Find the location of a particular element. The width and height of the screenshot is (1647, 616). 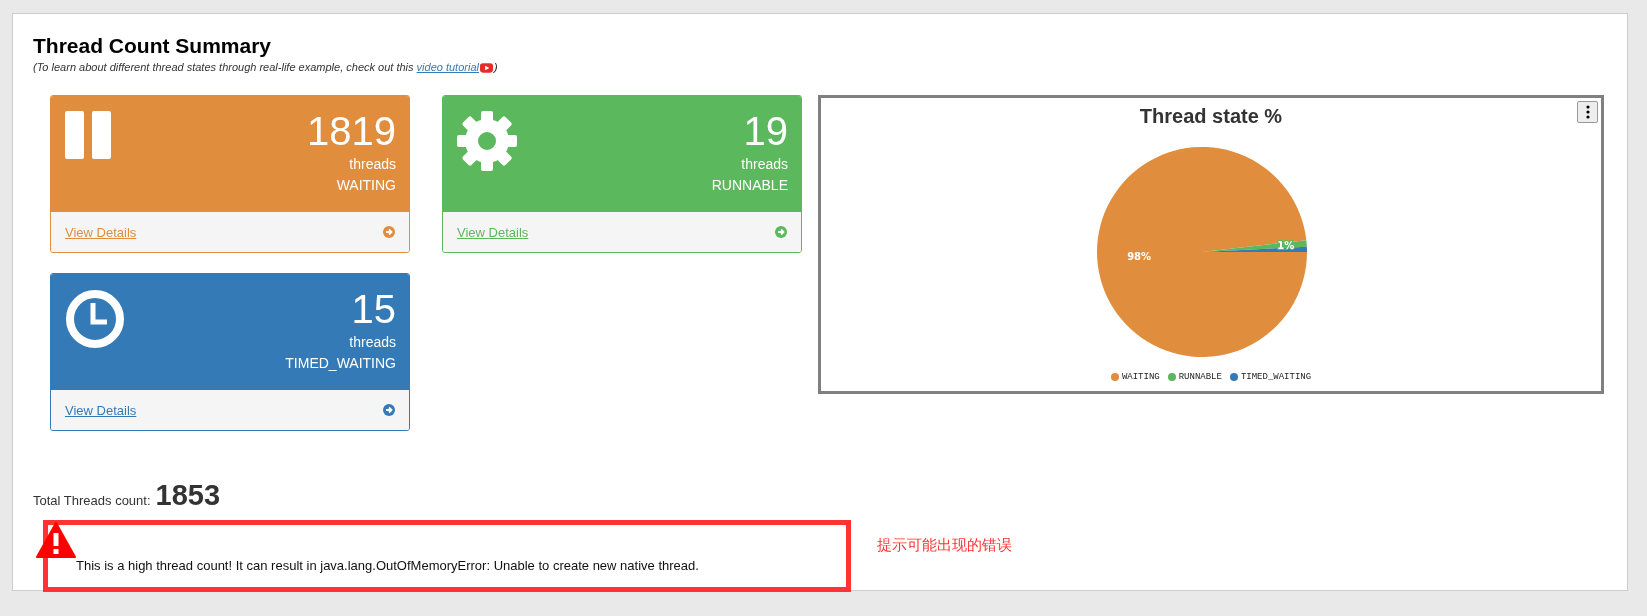

video-tutorial-link: video tutorial is located at coordinates (447, 67).